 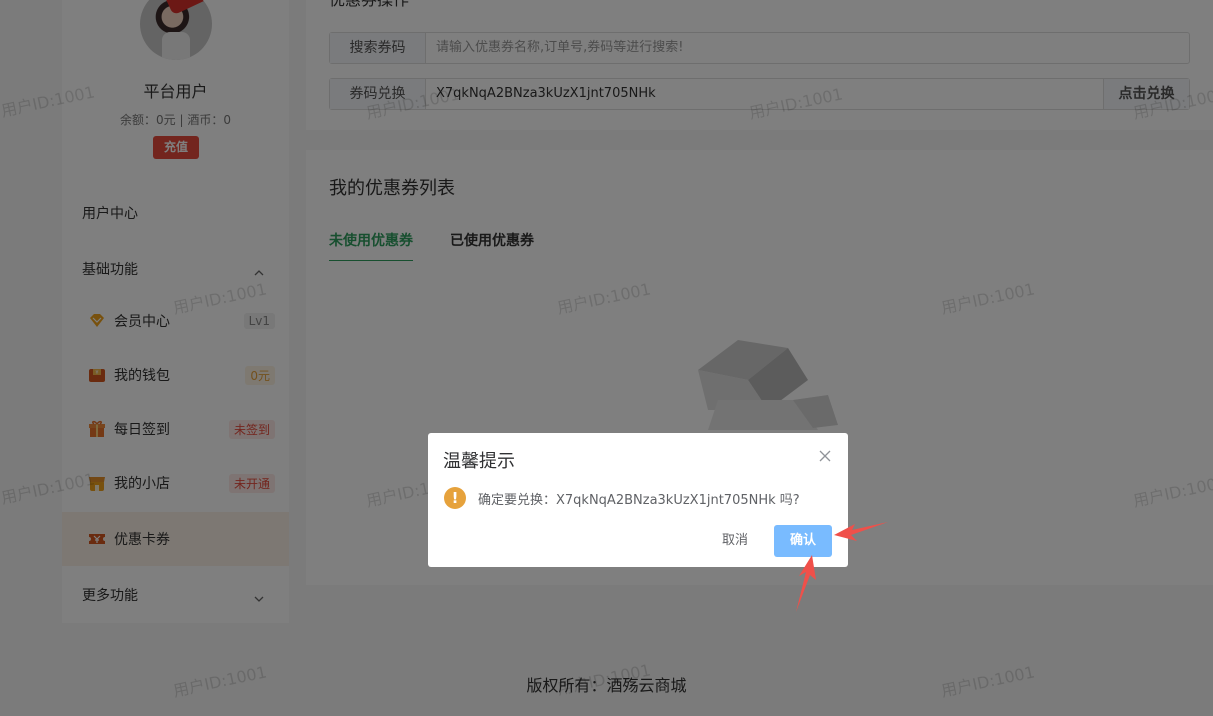 I want to click on dialog-title: 温馨提示, so click(x=479, y=461).